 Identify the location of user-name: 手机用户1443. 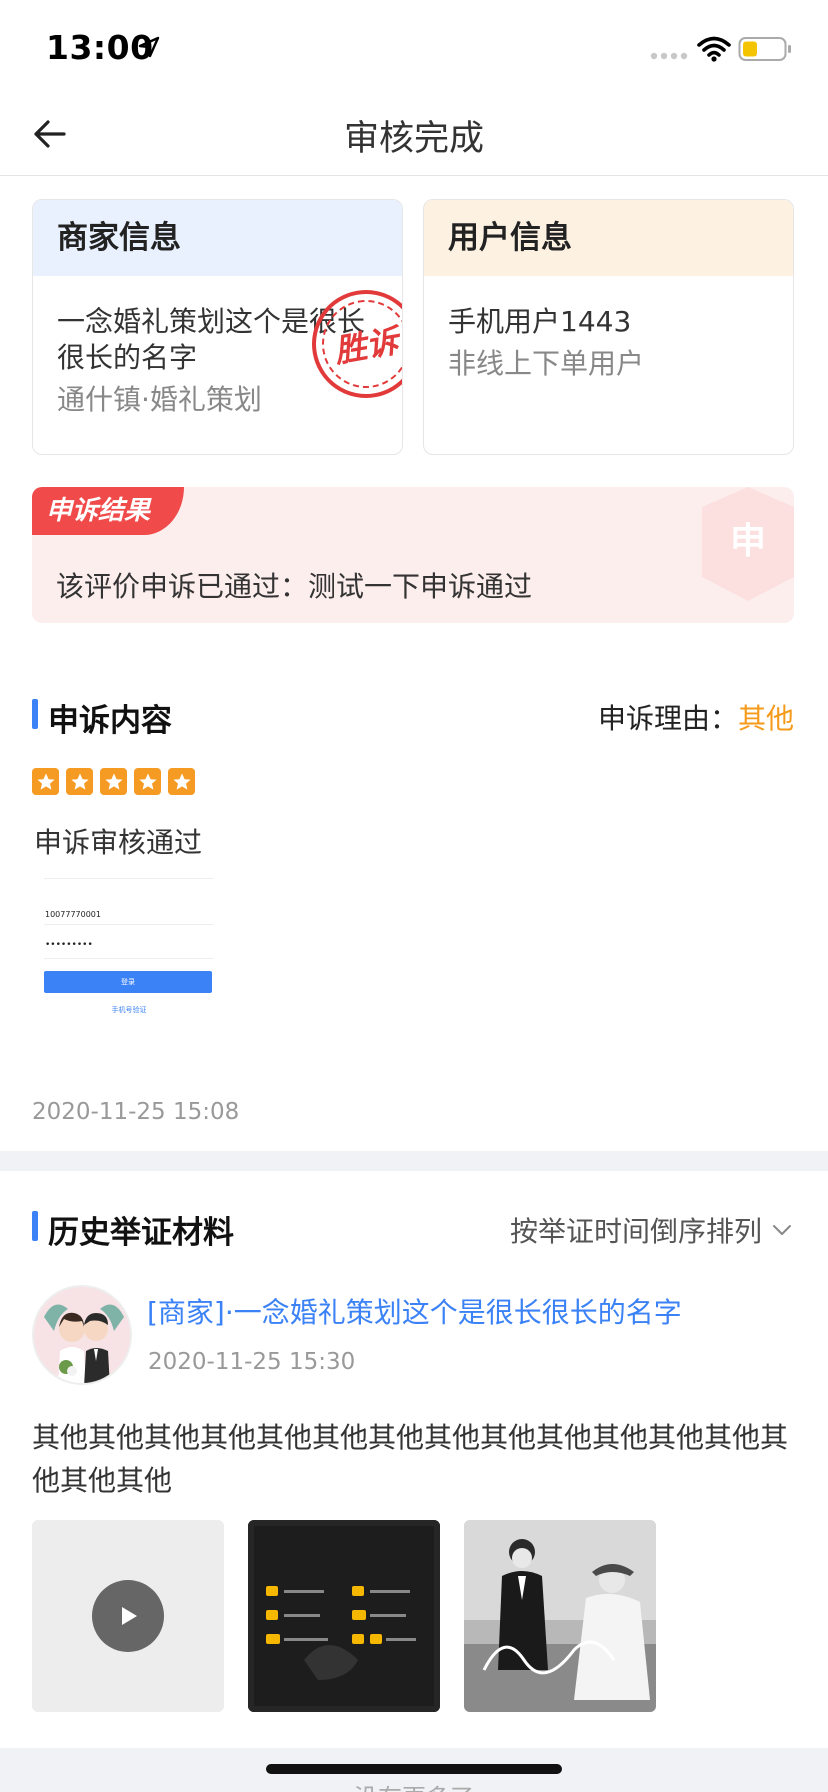
(540, 321).